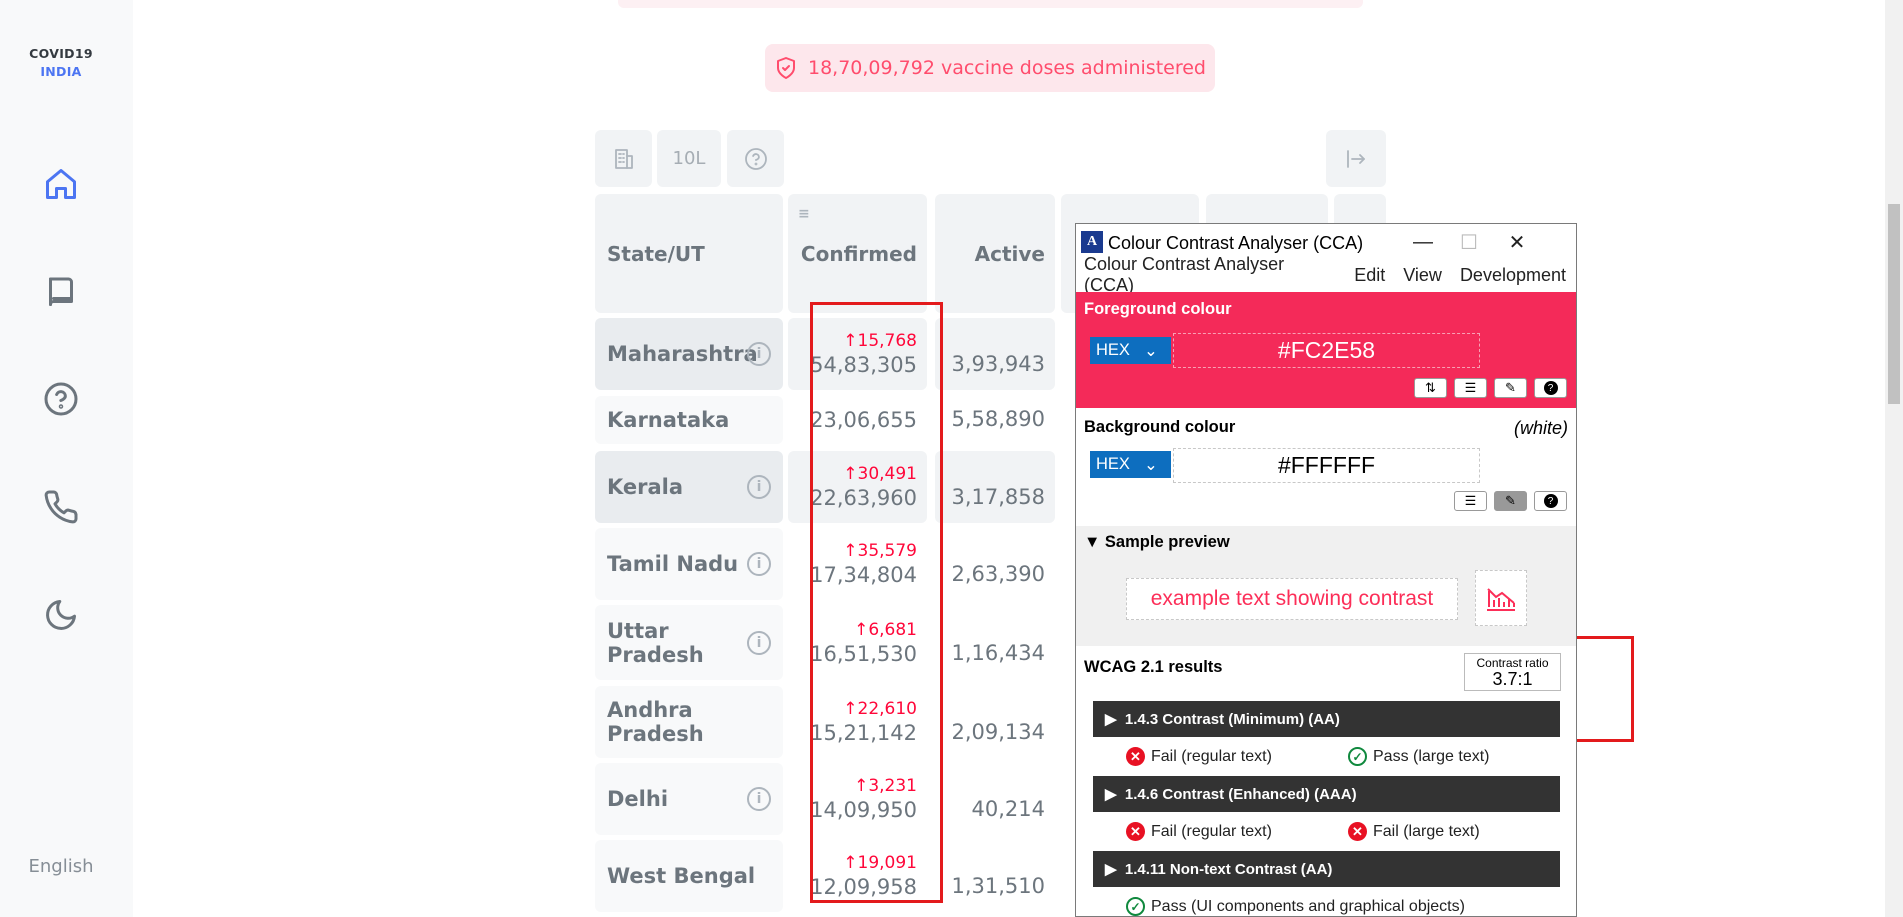  Describe the element at coordinates (61, 291) in the screenshot. I see `book-icon` at that location.